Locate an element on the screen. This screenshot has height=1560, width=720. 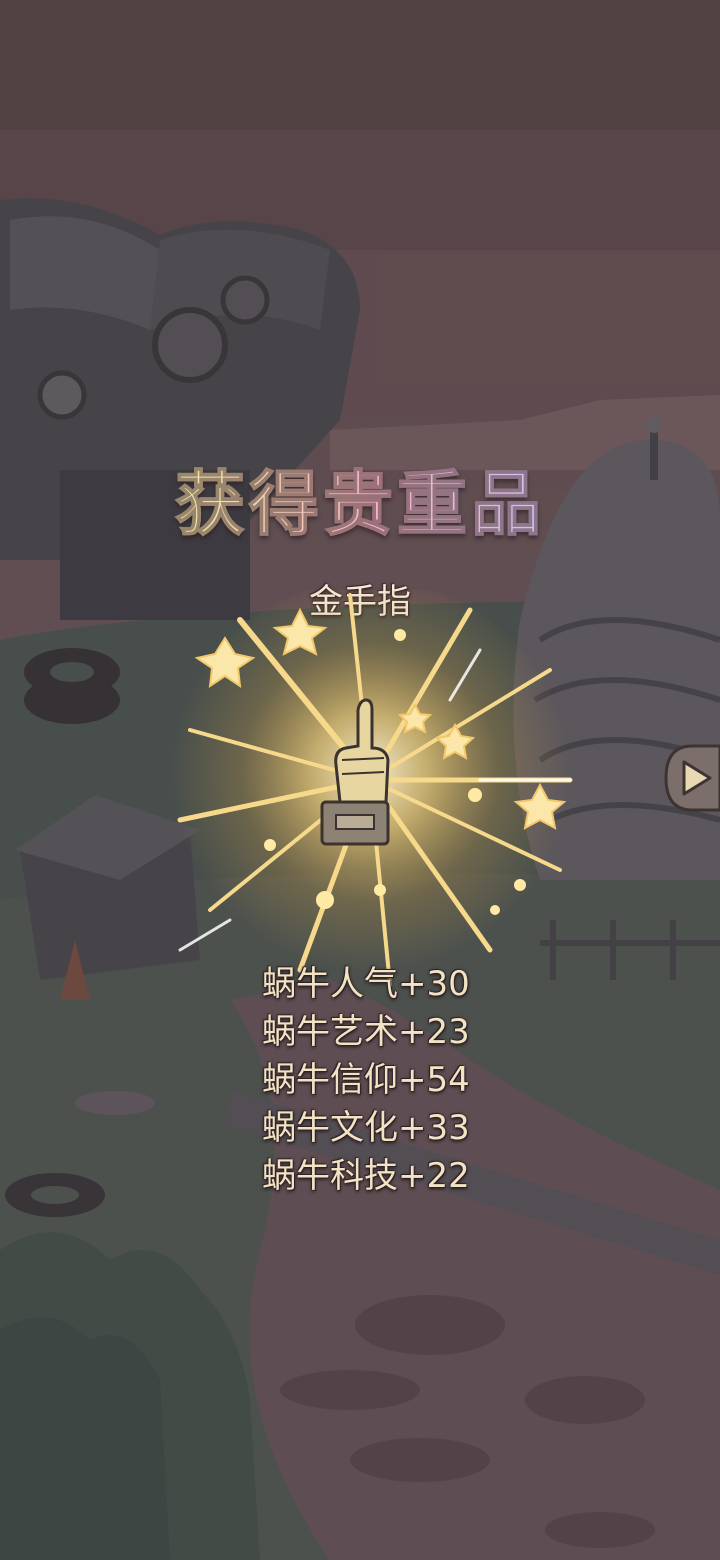
play-arrow-icon is located at coordinates (691, 778).